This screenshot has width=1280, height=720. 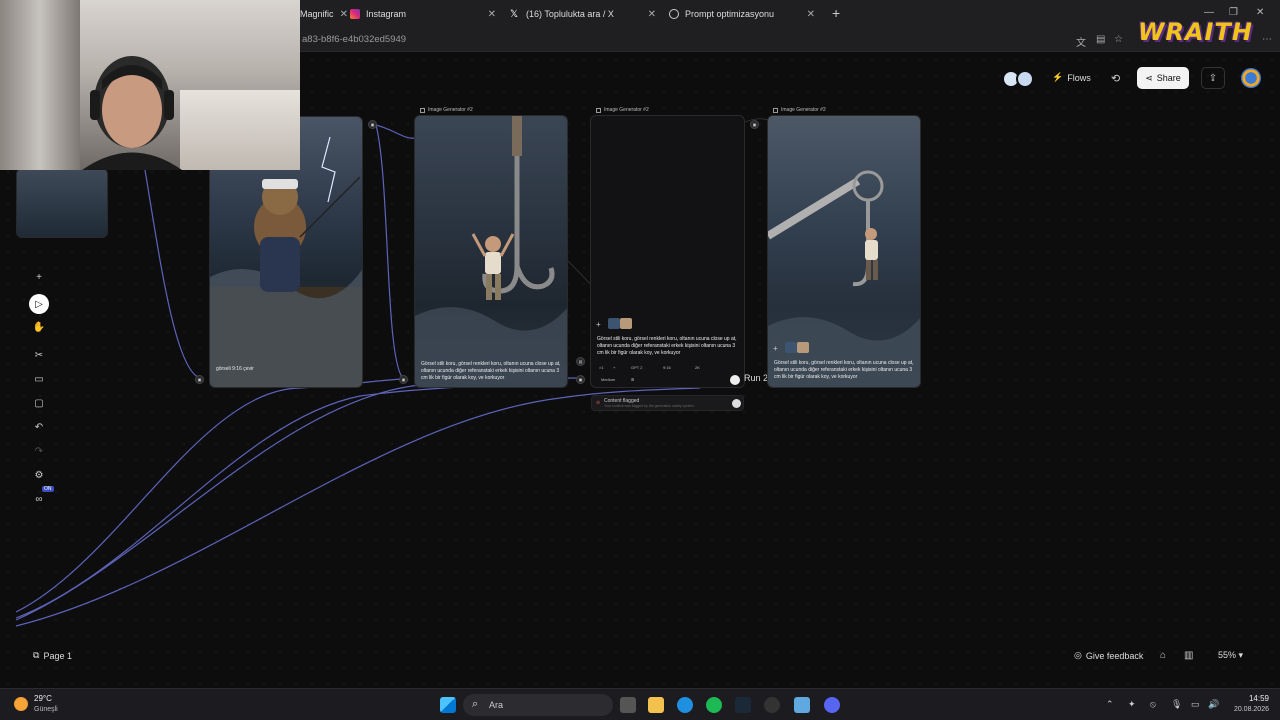 What do you see at coordinates (1115, 78) in the screenshot?
I see `history-icon: ⟲` at bounding box center [1115, 78].